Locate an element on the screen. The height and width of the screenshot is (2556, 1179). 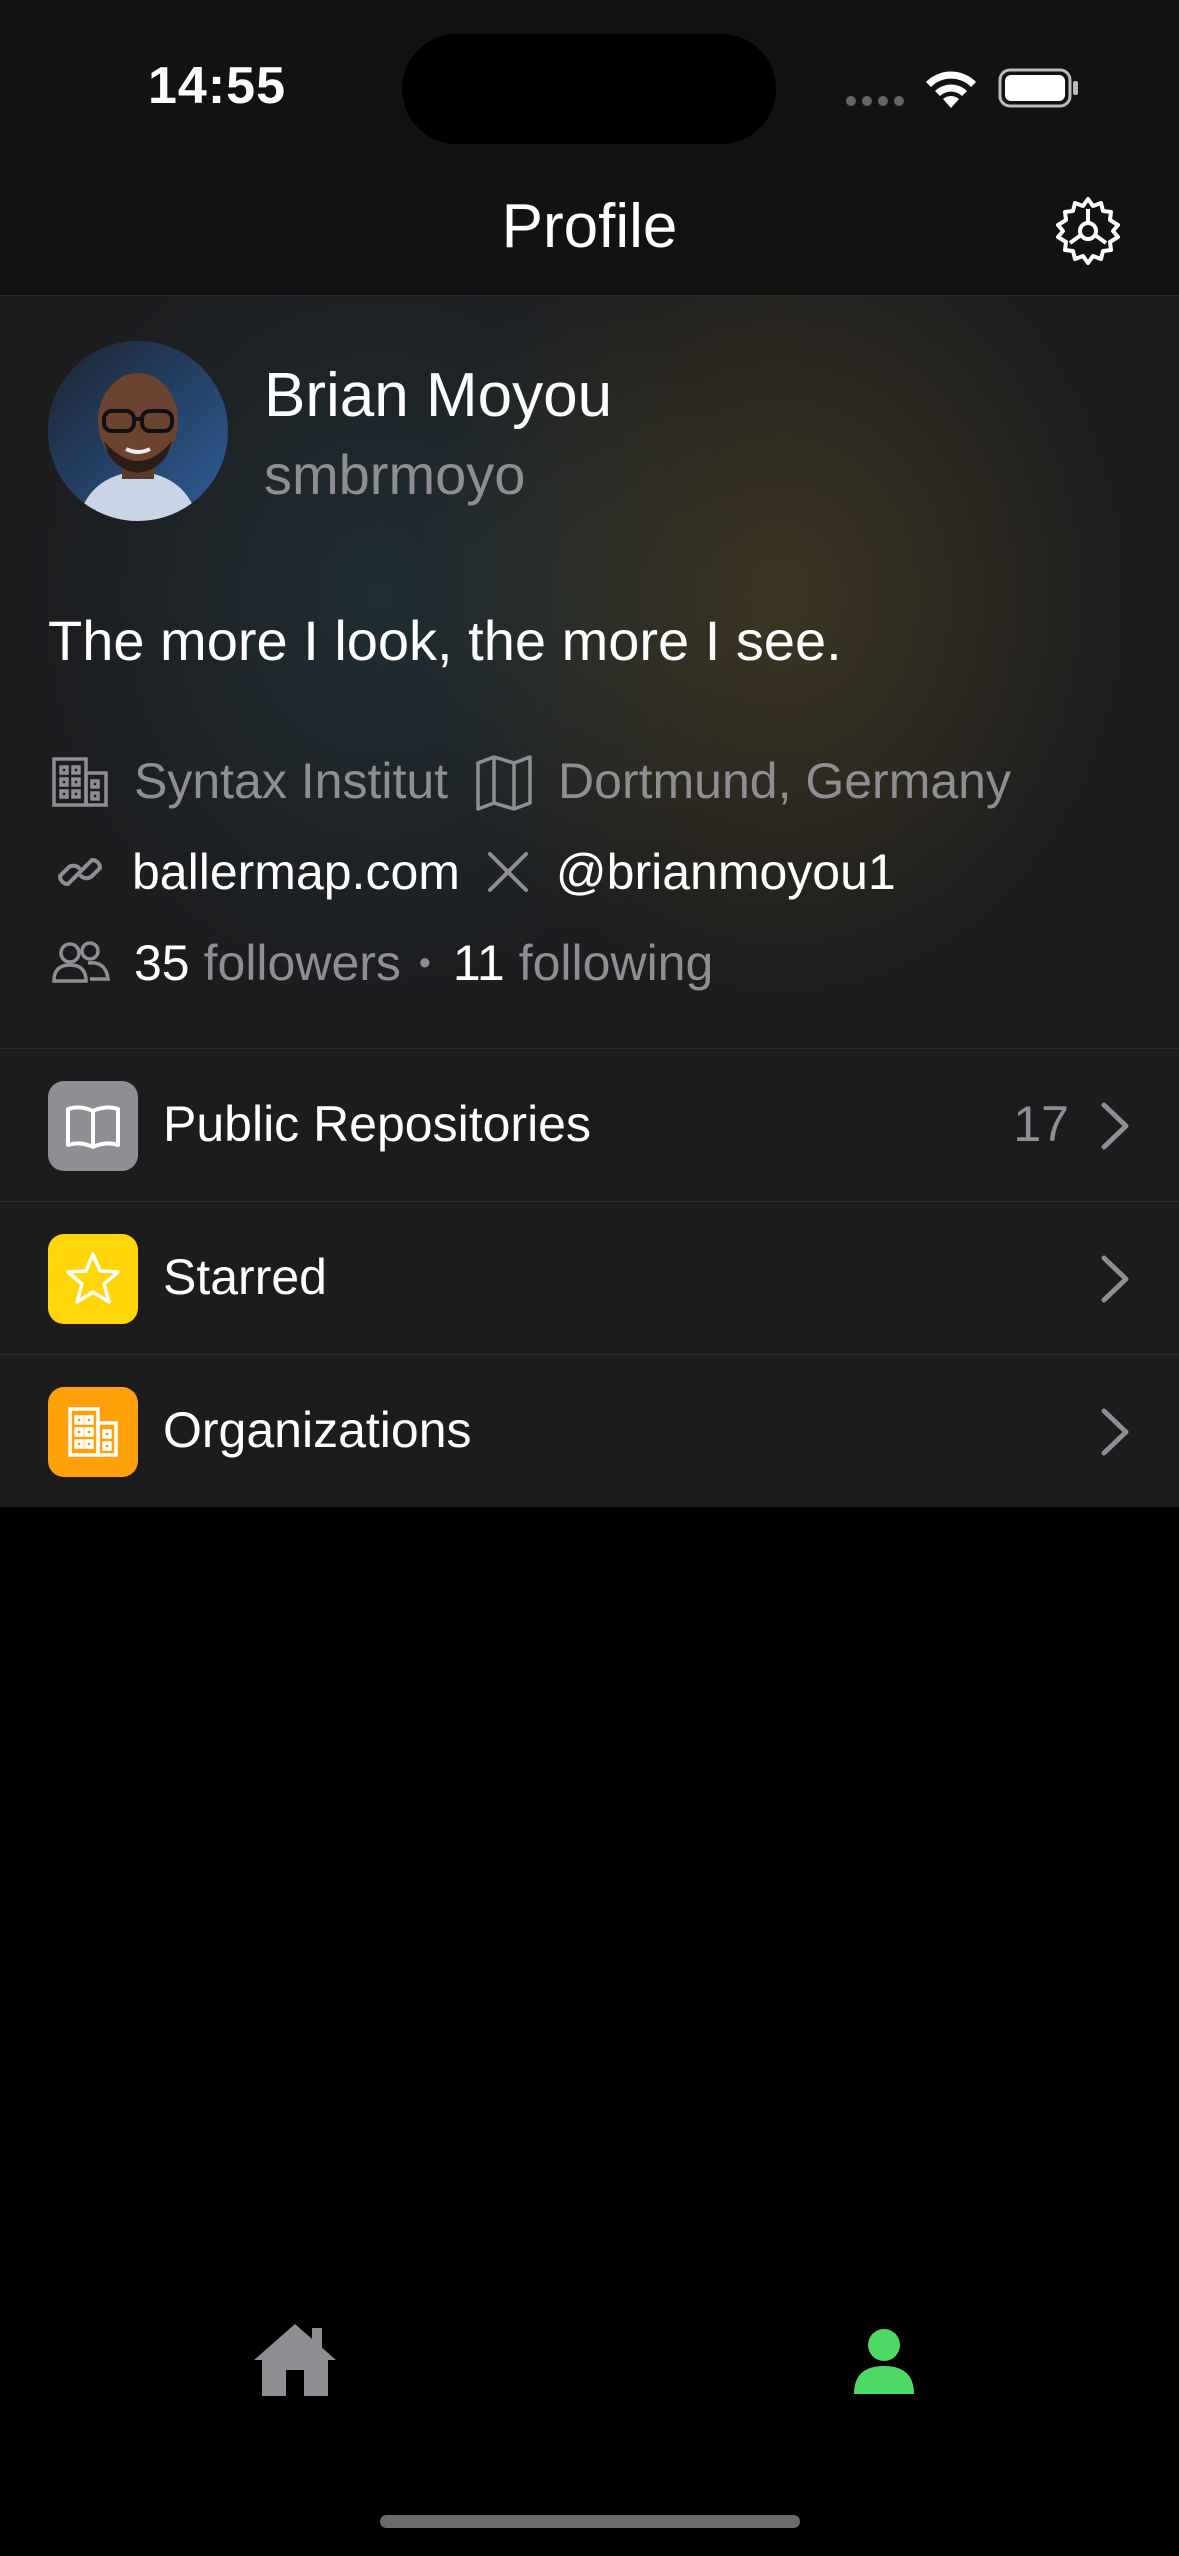
book-icon is located at coordinates (93, 1126).